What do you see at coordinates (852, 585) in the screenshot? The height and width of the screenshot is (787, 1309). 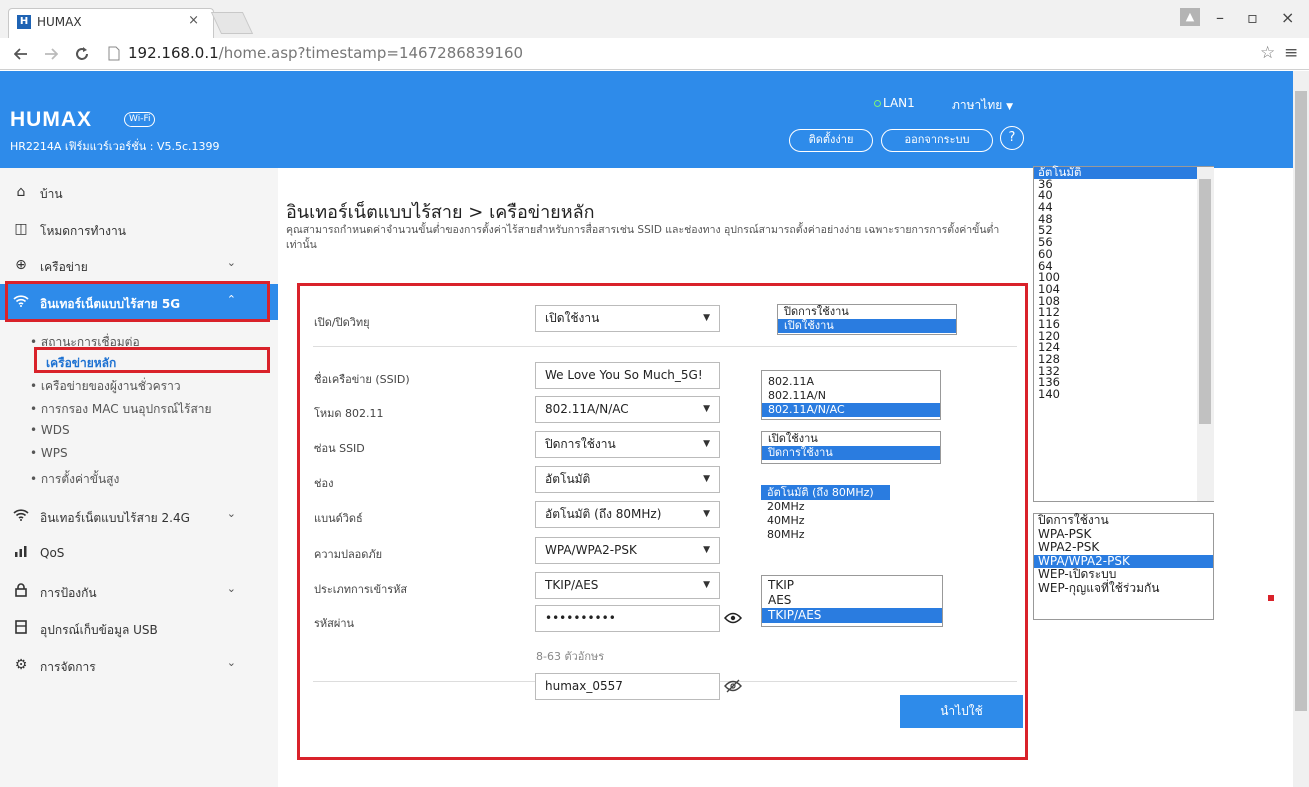 I see `option-item: TKIP` at bounding box center [852, 585].